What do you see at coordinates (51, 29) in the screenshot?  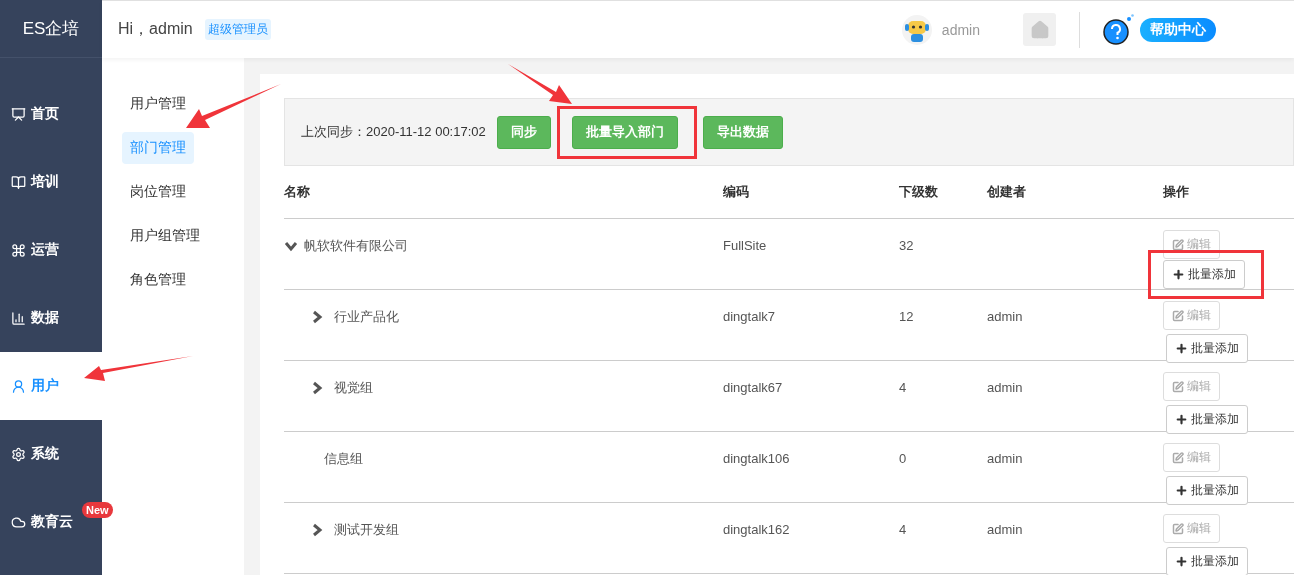 I see `brand-logo: ES企培` at bounding box center [51, 29].